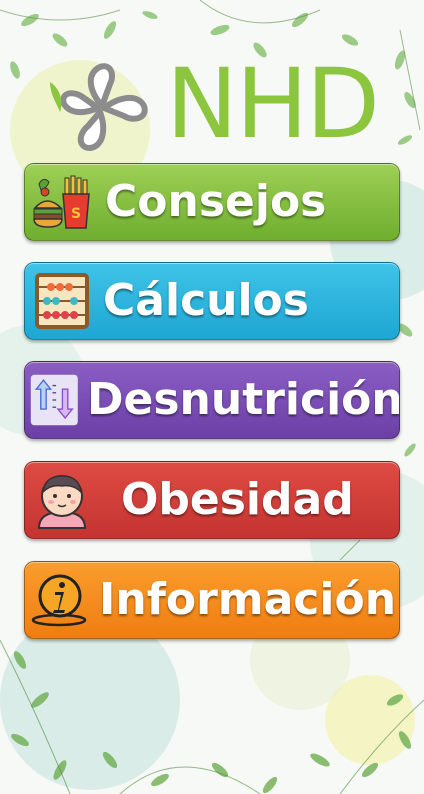 This screenshot has width=424, height=794. Describe the element at coordinates (54, 400) in the screenshot. I see `weight-arrows-icon` at that location.